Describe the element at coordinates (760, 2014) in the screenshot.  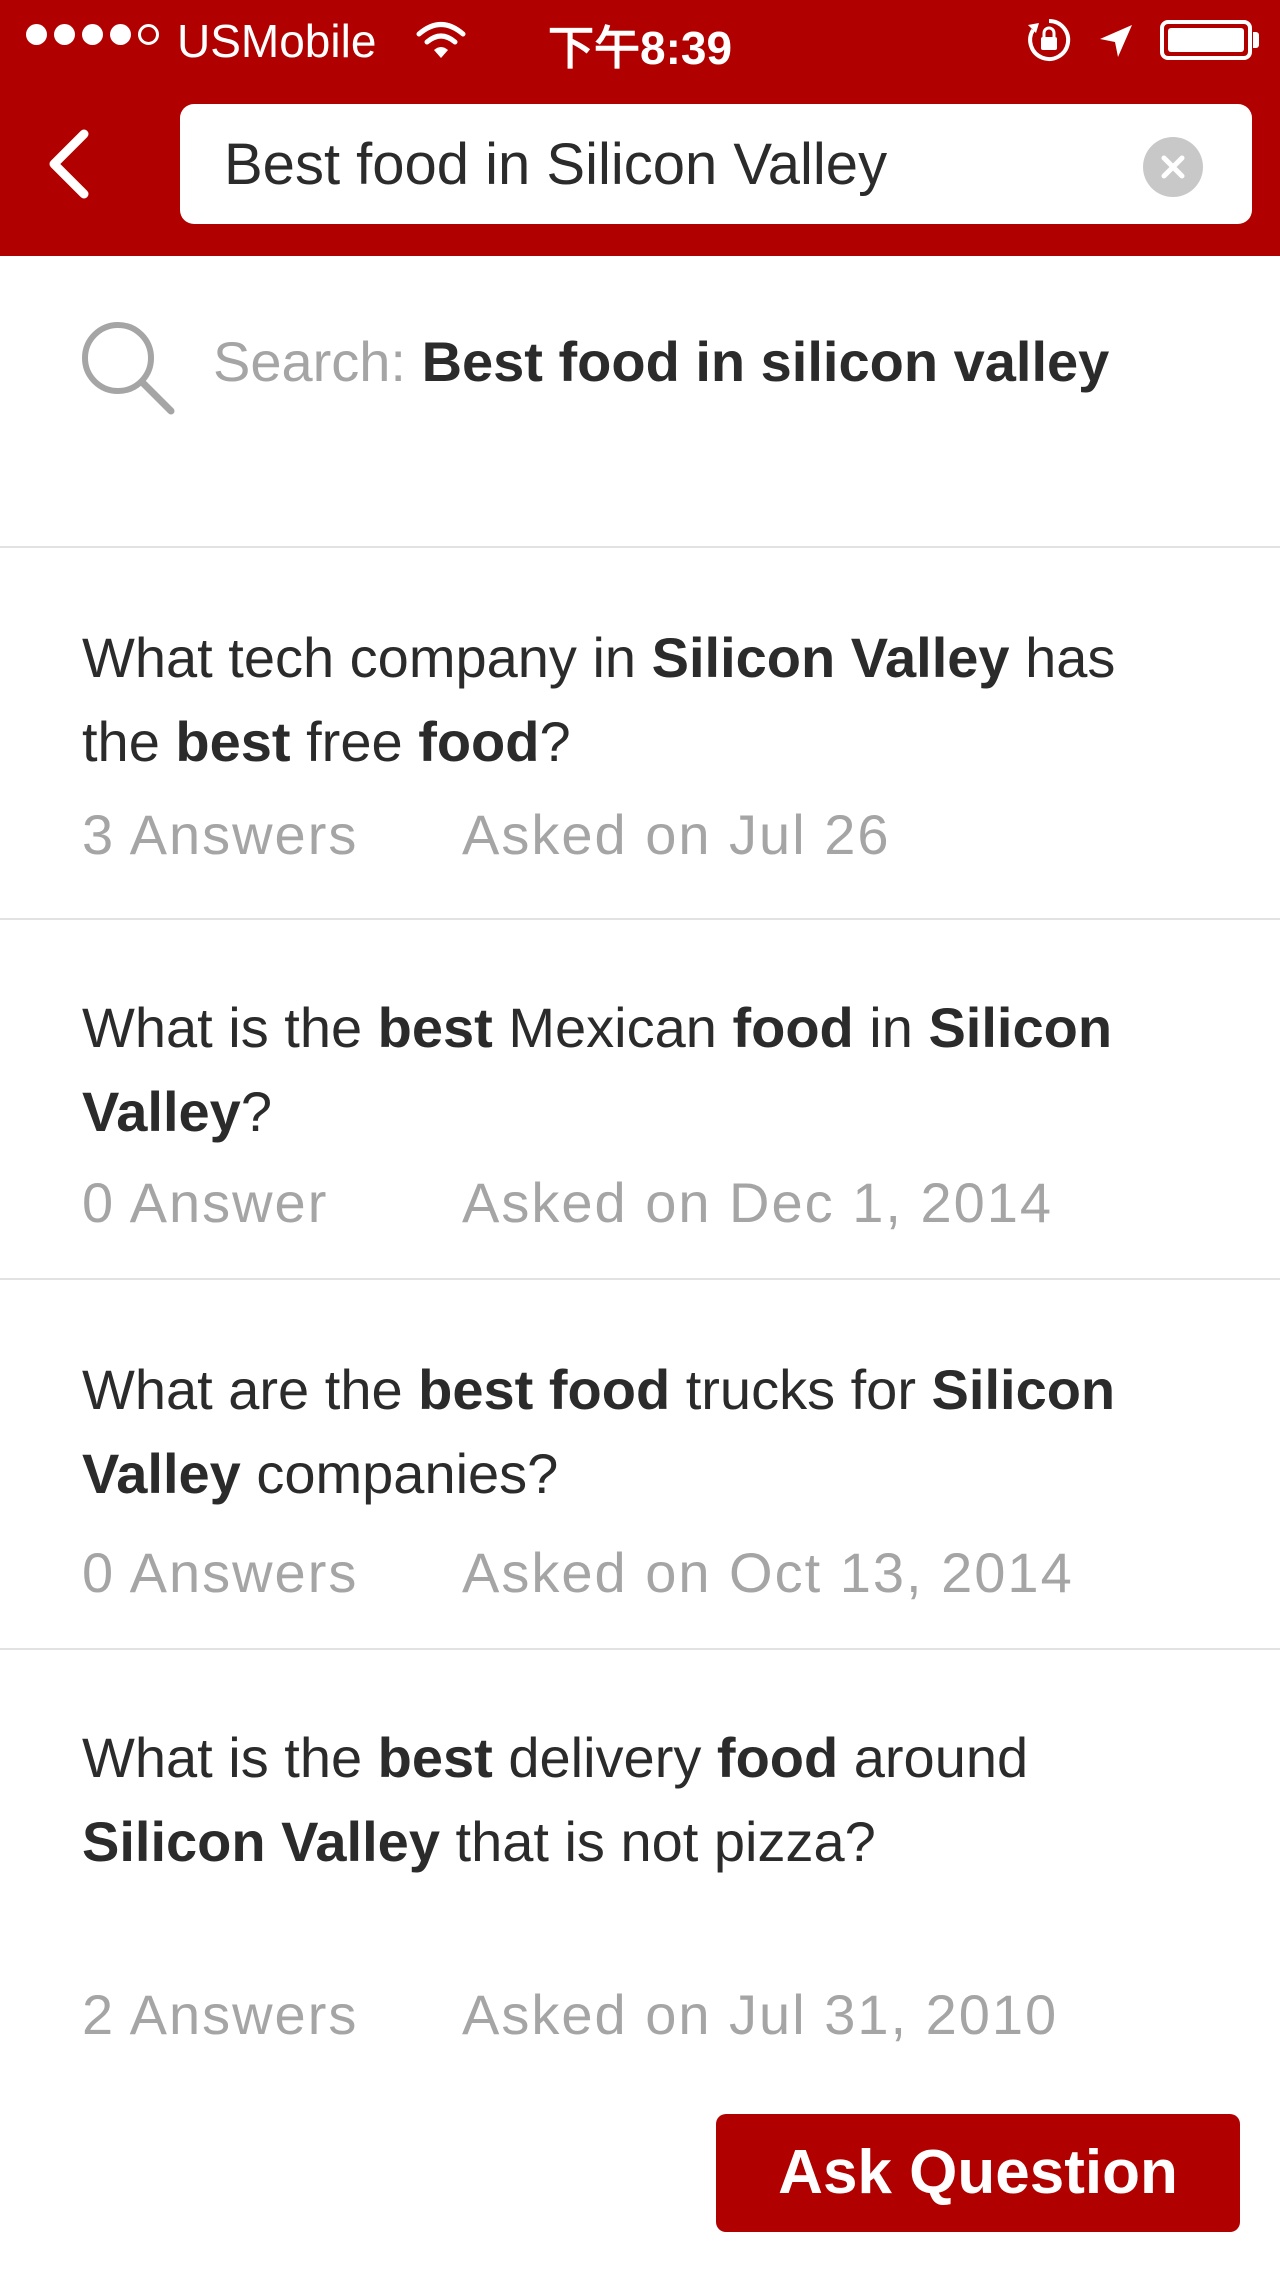
I see `asked-date: Asked on Jul 31, 2010` at that location.